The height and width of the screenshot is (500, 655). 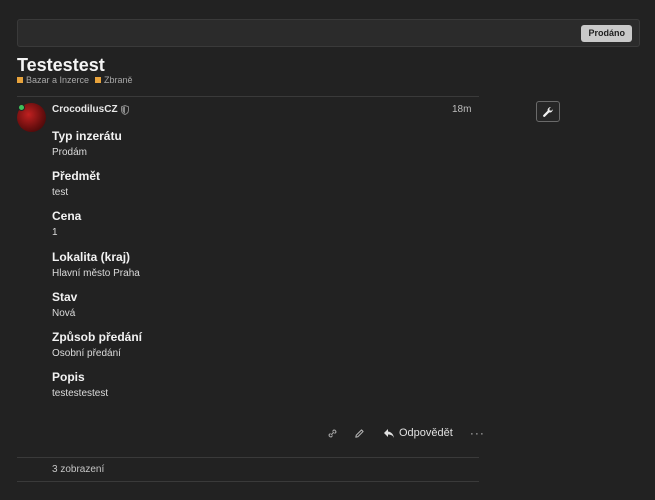 What do you see at coordinates (389, 433) in the screenshot?
I see `reply-icon` at bounding box center [389, 433].